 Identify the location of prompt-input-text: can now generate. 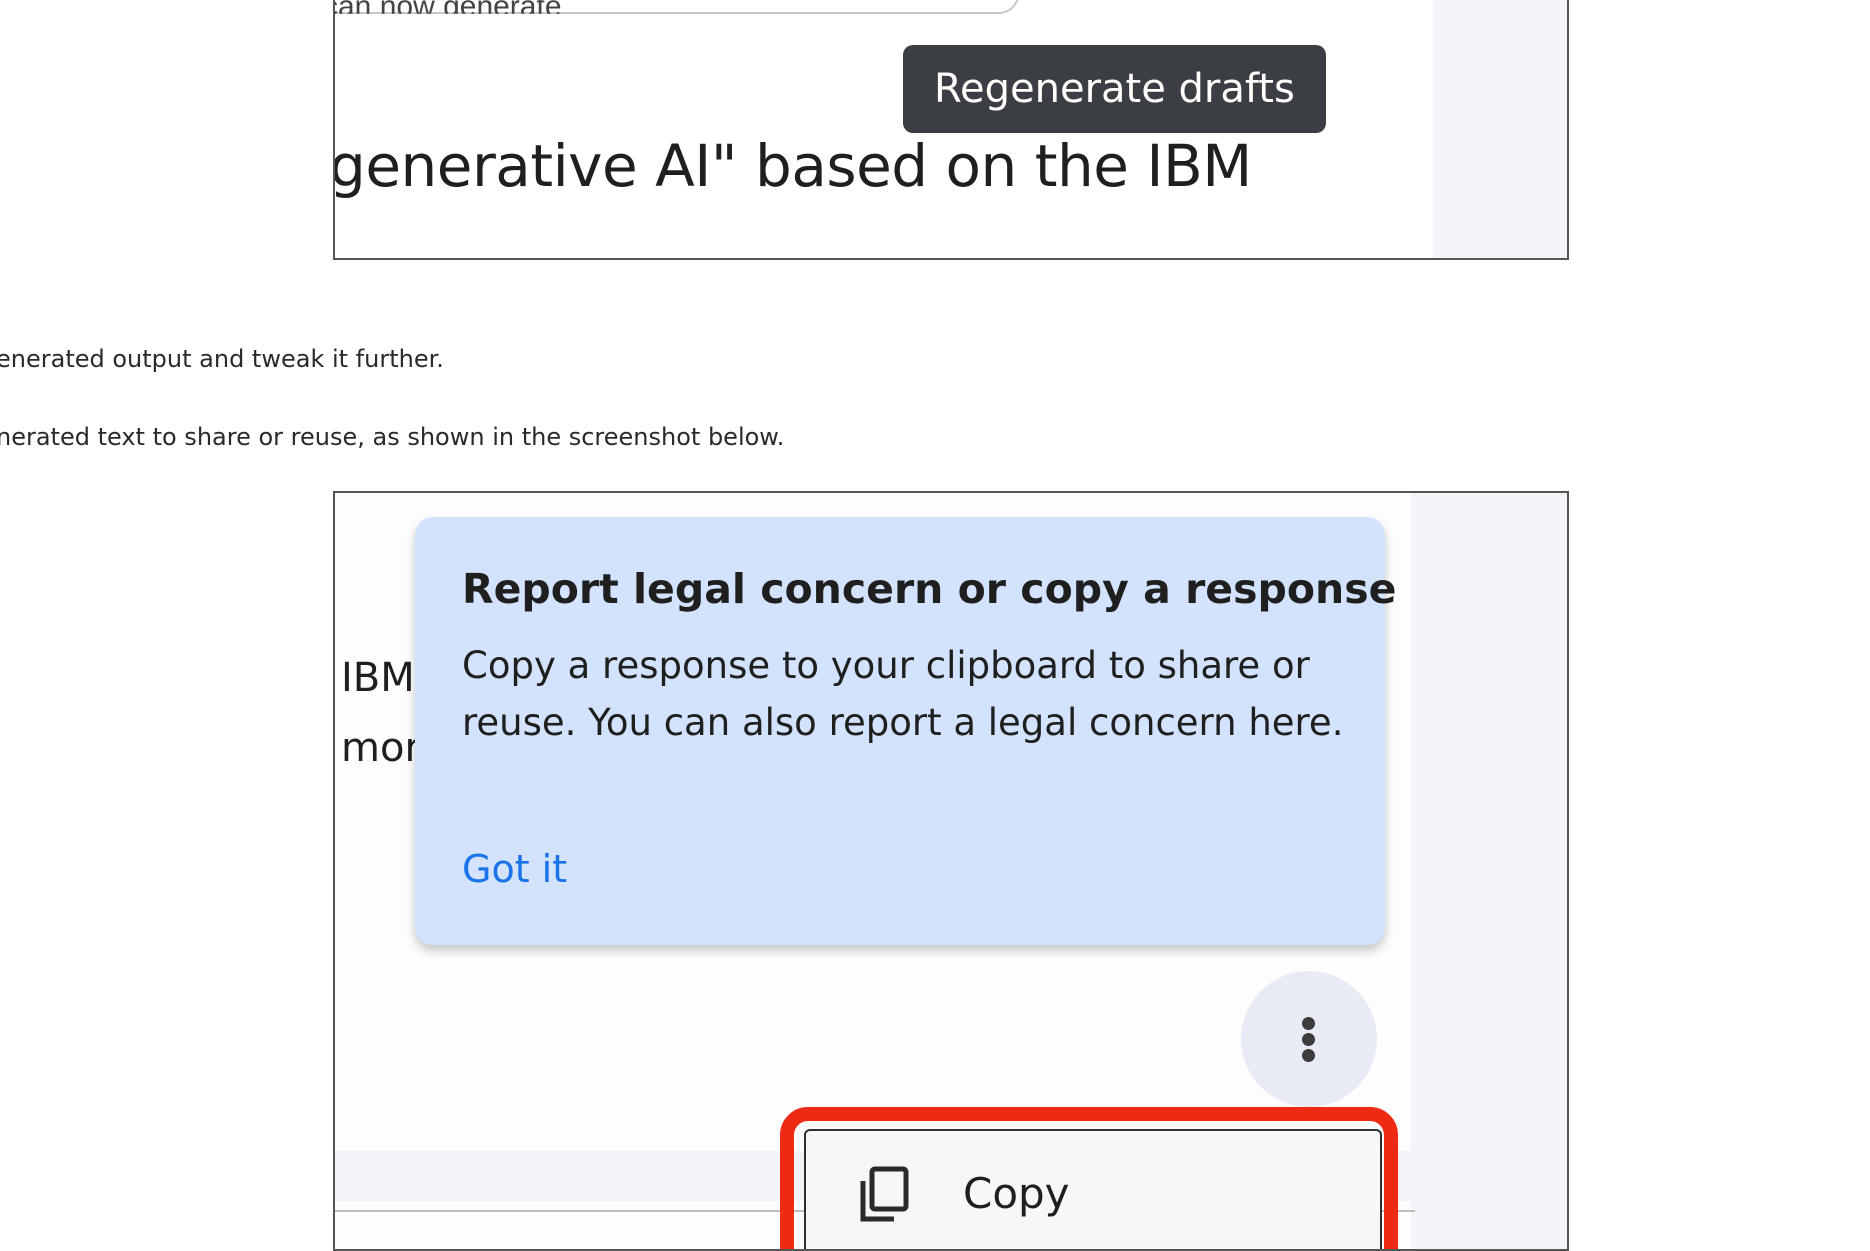
(447, 11).